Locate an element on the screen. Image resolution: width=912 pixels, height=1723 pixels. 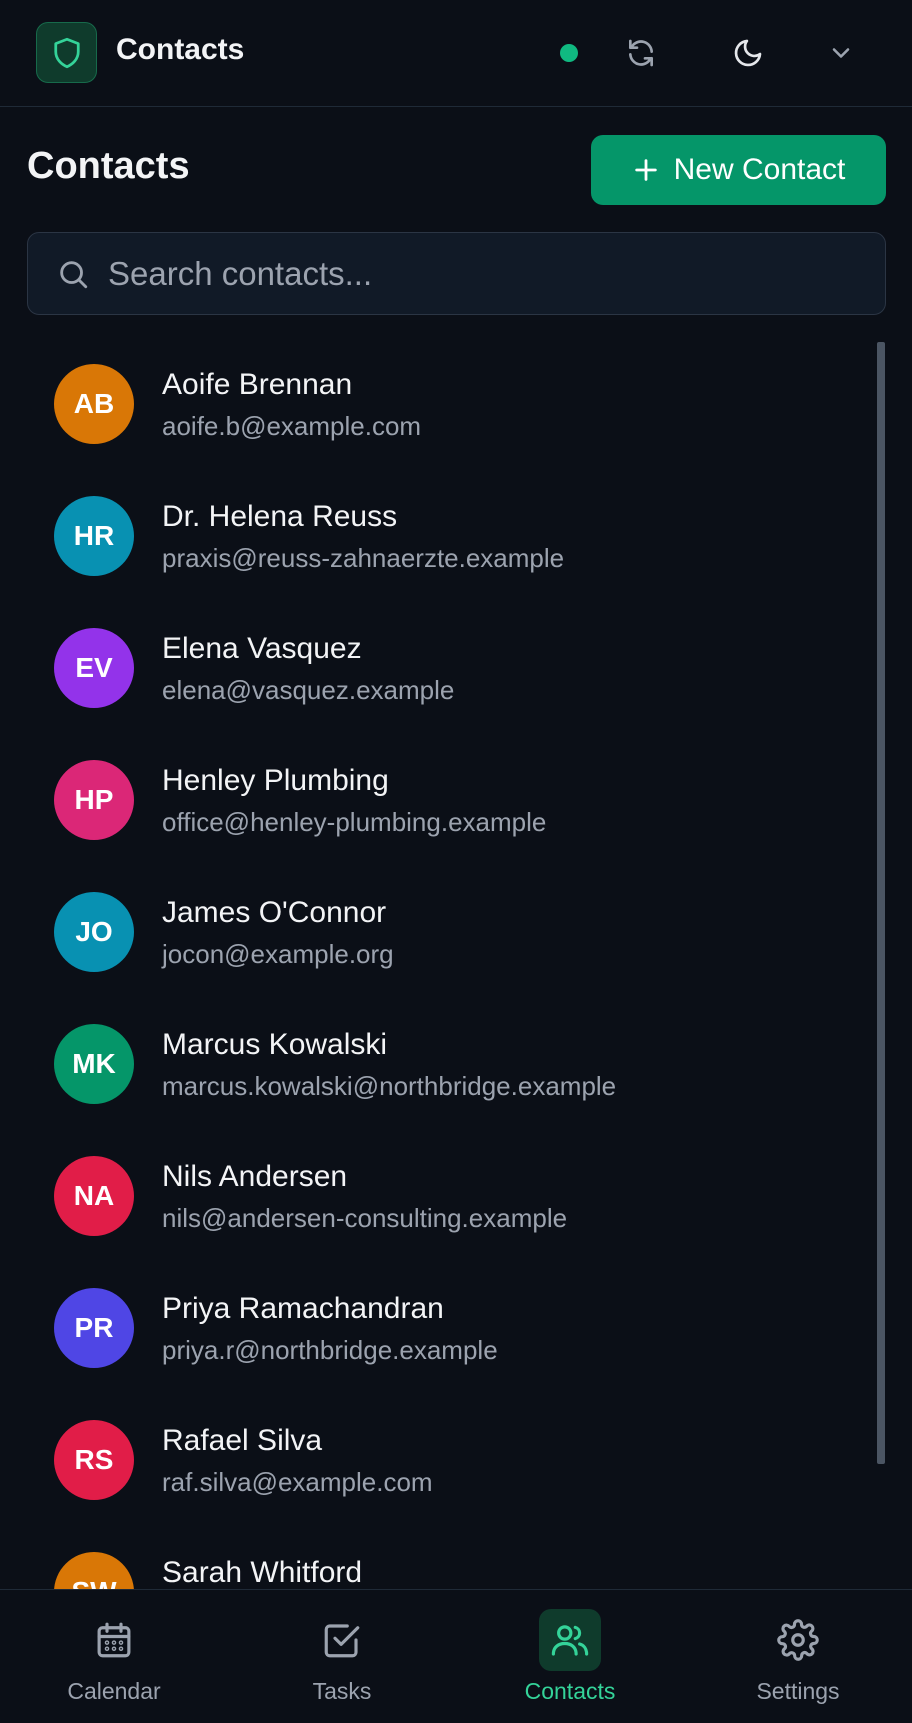
contact-name: Priya Ramachandran is located at coordinates (303, 1308).